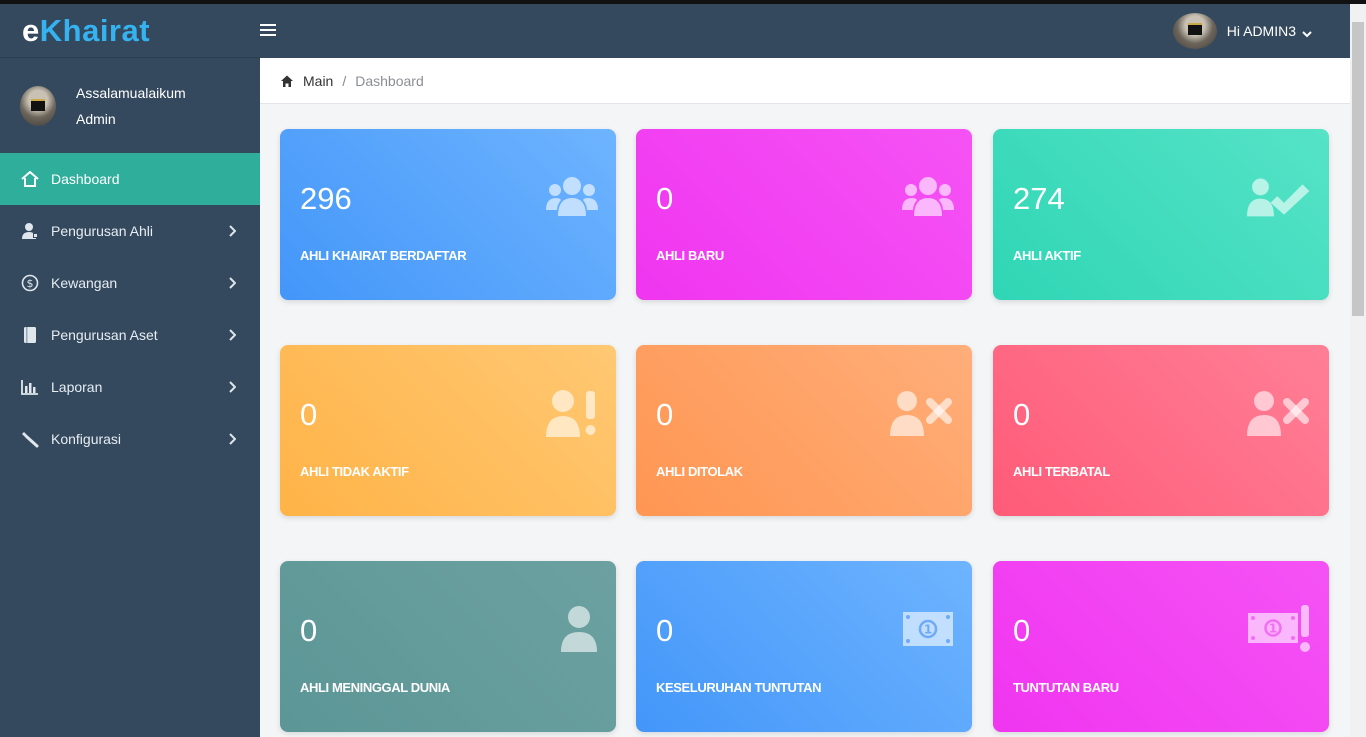 The height and width of the screenshot is (737, 1366). I want to click on sidebar-item-label: Laporan, so click(77, 387).